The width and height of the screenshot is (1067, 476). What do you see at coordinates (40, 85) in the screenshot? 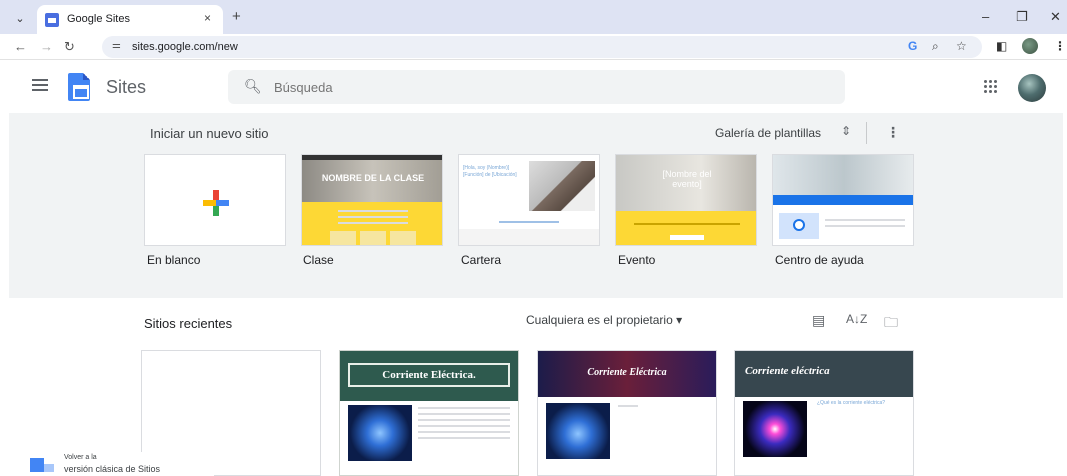
I see `main-menu-icon` at bounding box center [40, 85].